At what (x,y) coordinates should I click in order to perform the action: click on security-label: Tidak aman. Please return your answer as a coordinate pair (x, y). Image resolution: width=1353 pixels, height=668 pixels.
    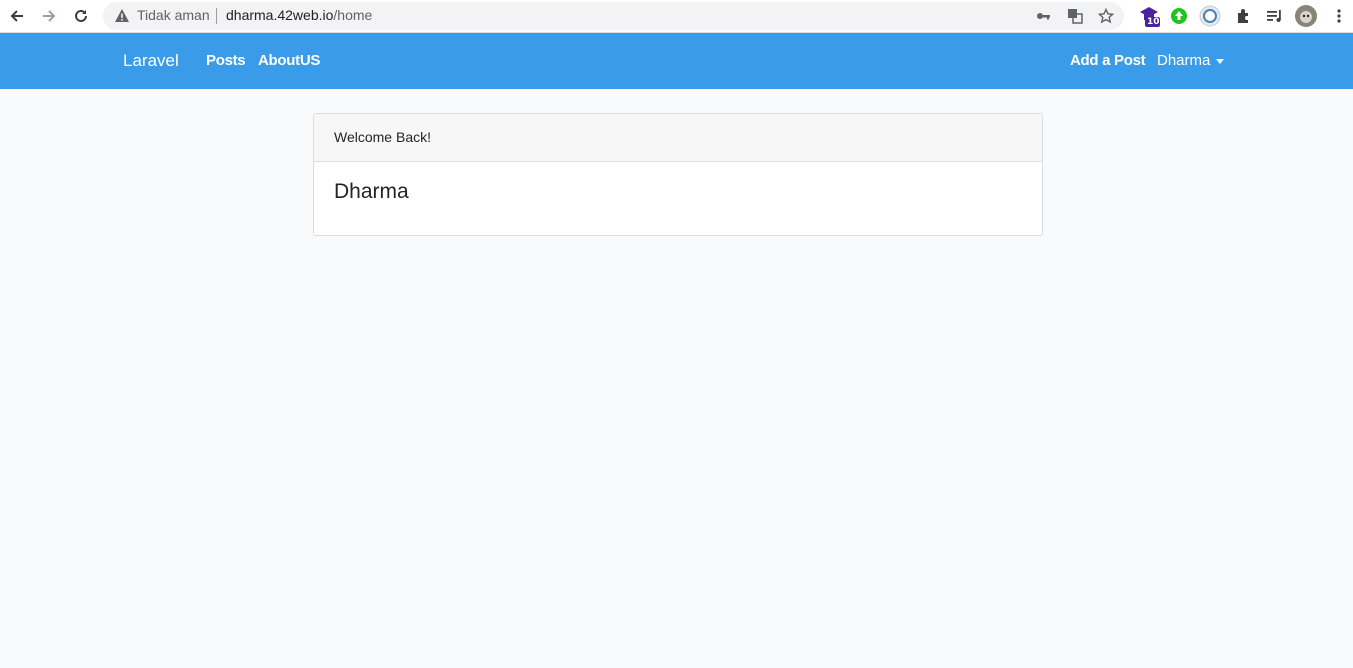
    Looking at the image, I should click on (173, 15).